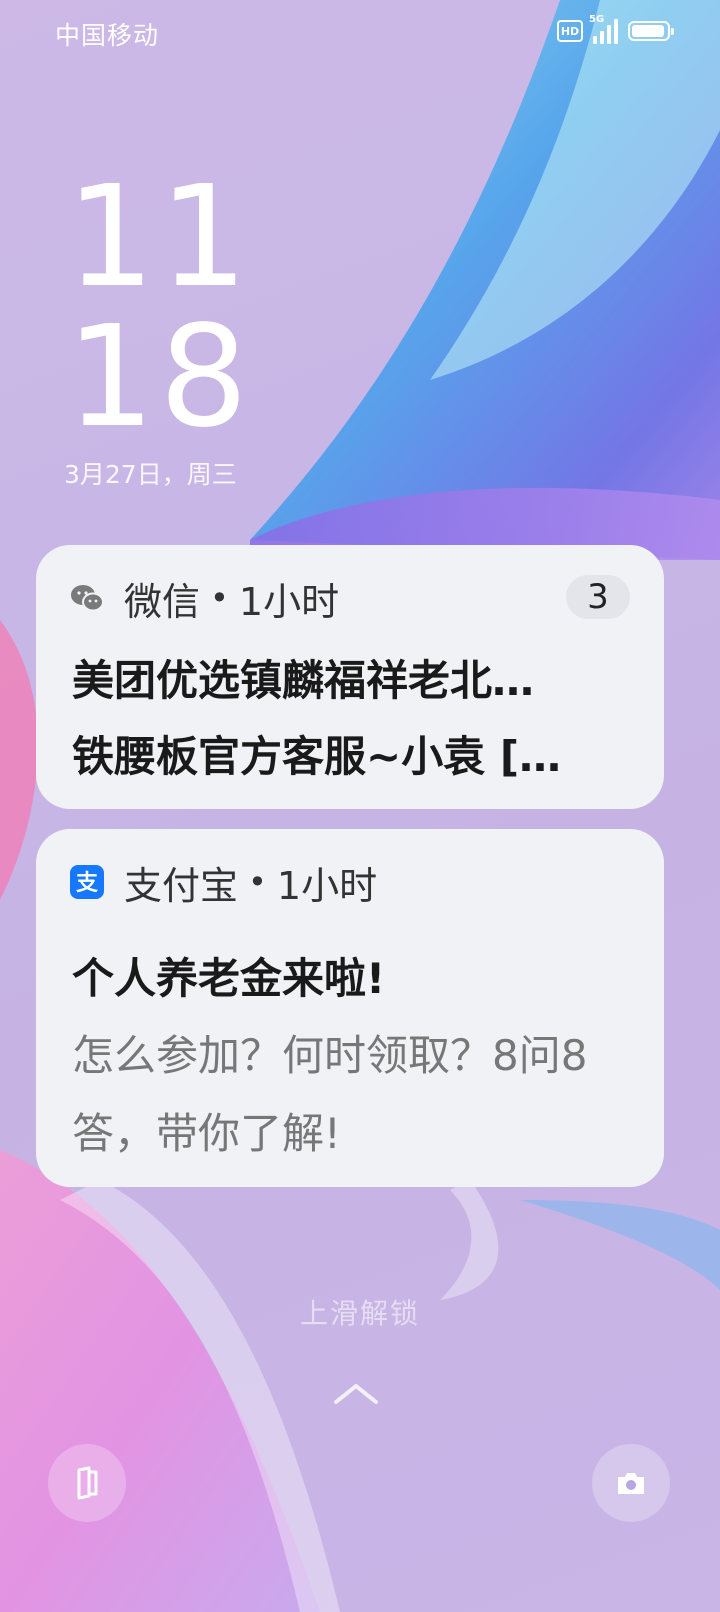 The height and width of the screenshot is (1612, 720). What do you see at coordinates (359, 1313) in the screenshot?
I see `unlock-hint: 上滑解锁` at bounding box center [359, 1313].